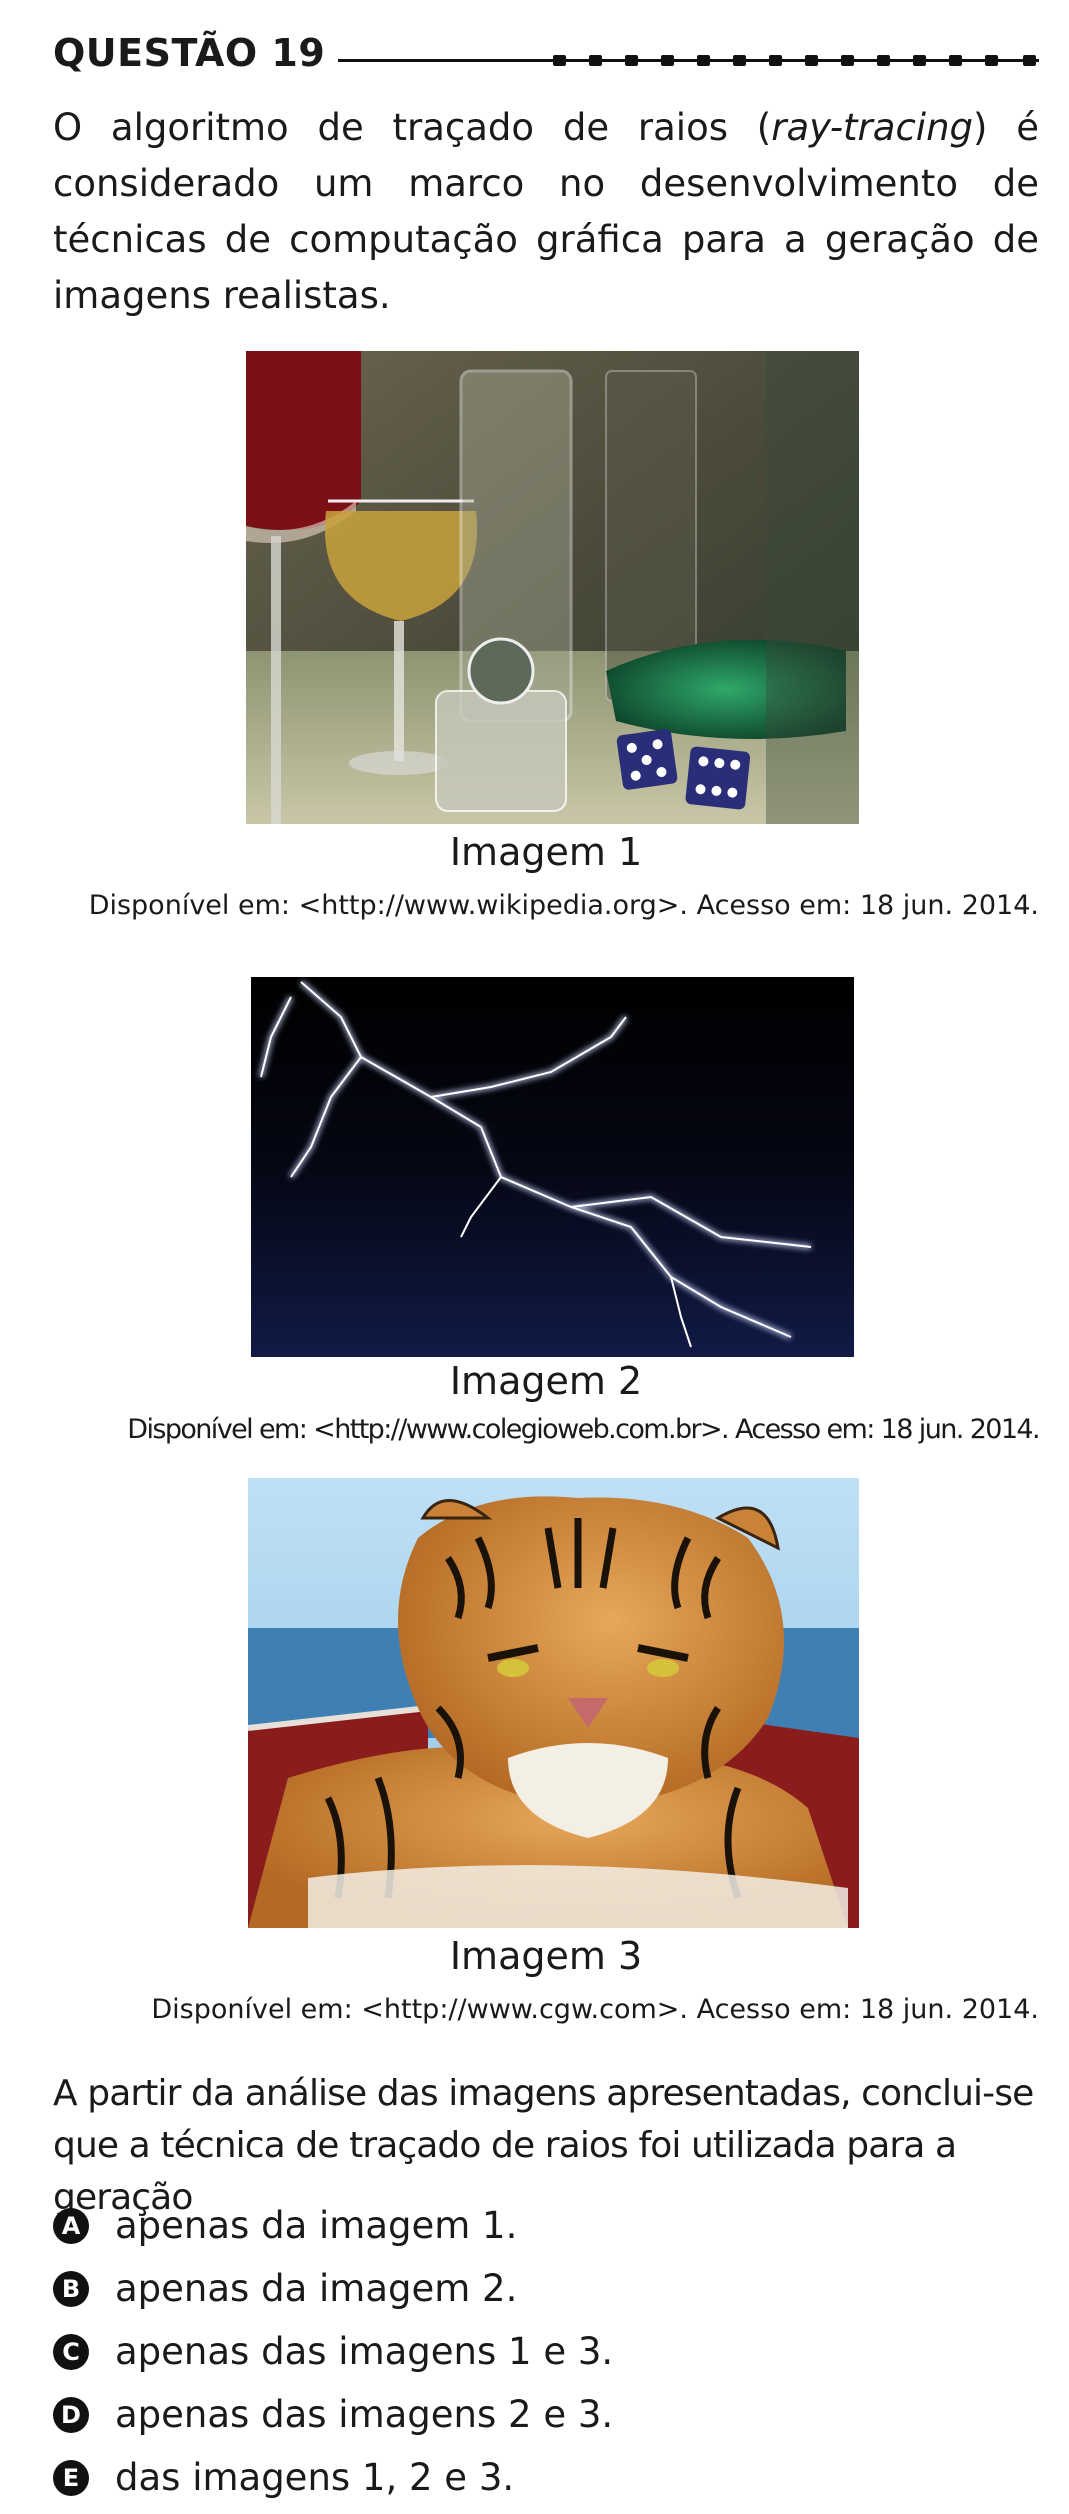  I want to click on header-rule, so click(453, 60).